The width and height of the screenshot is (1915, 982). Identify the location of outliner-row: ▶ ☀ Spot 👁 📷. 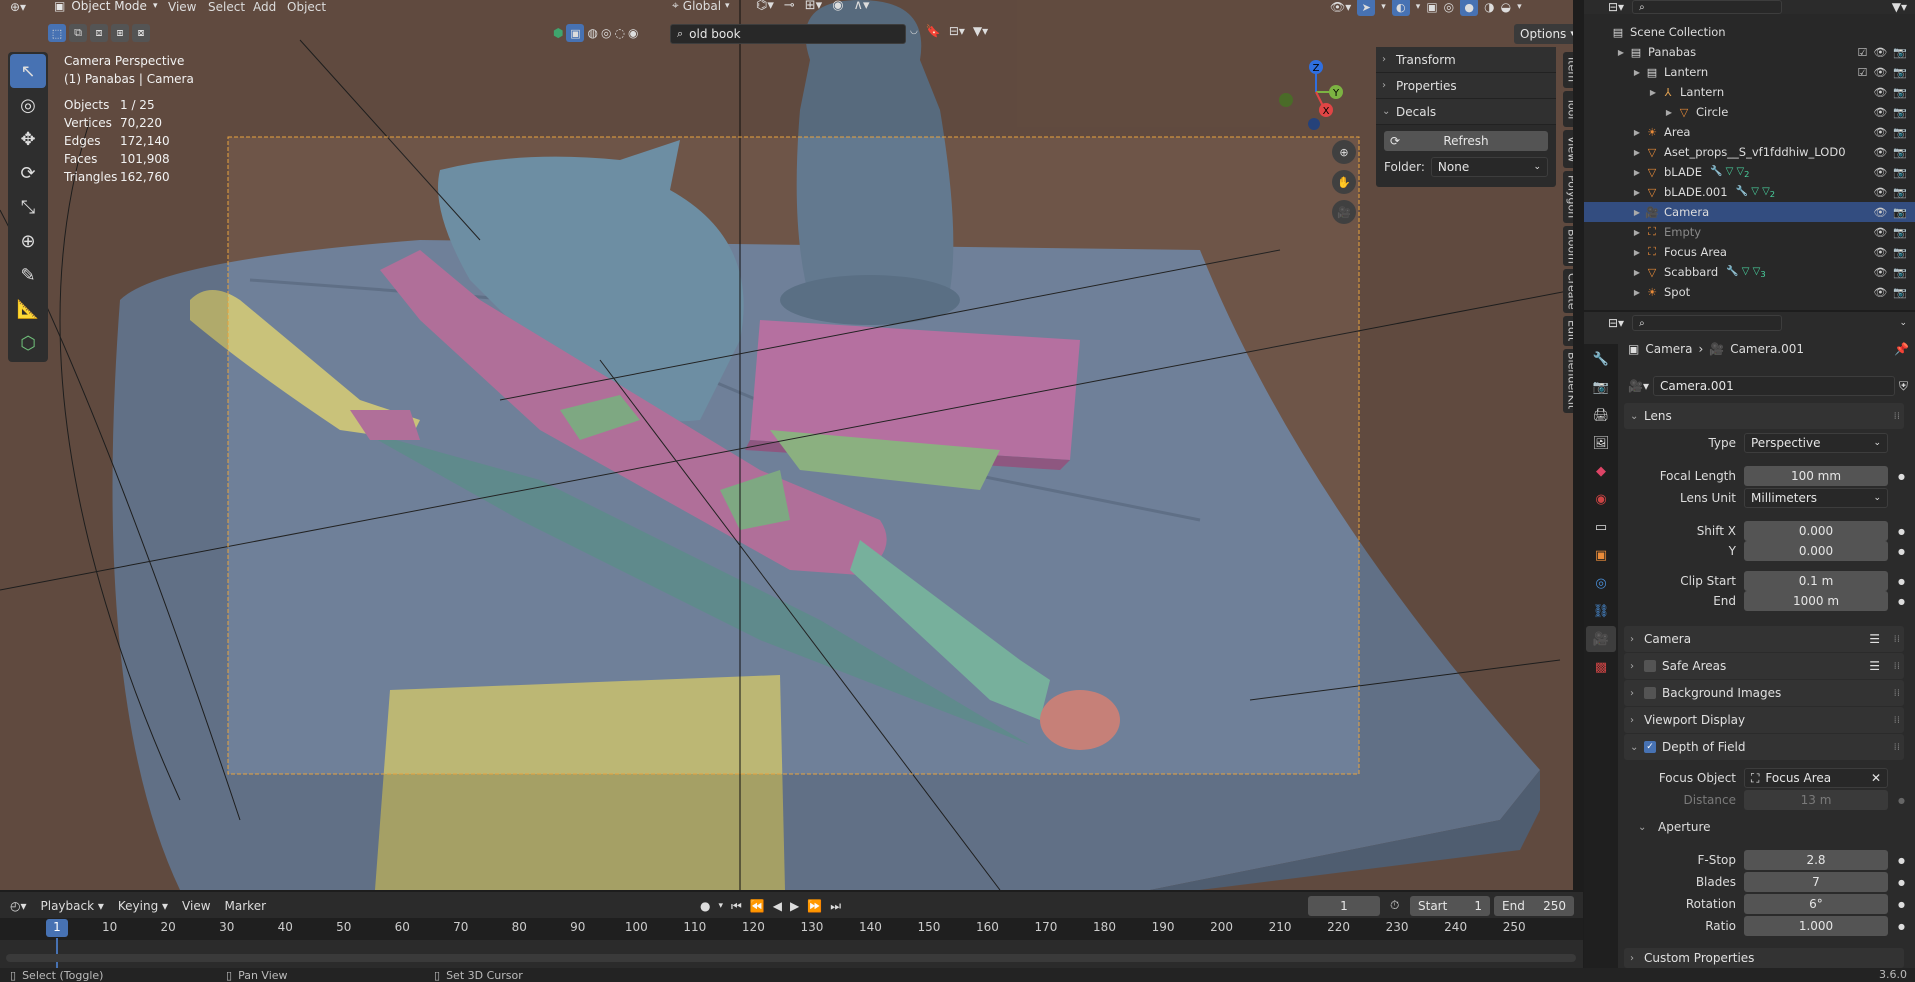
(1749, 292).